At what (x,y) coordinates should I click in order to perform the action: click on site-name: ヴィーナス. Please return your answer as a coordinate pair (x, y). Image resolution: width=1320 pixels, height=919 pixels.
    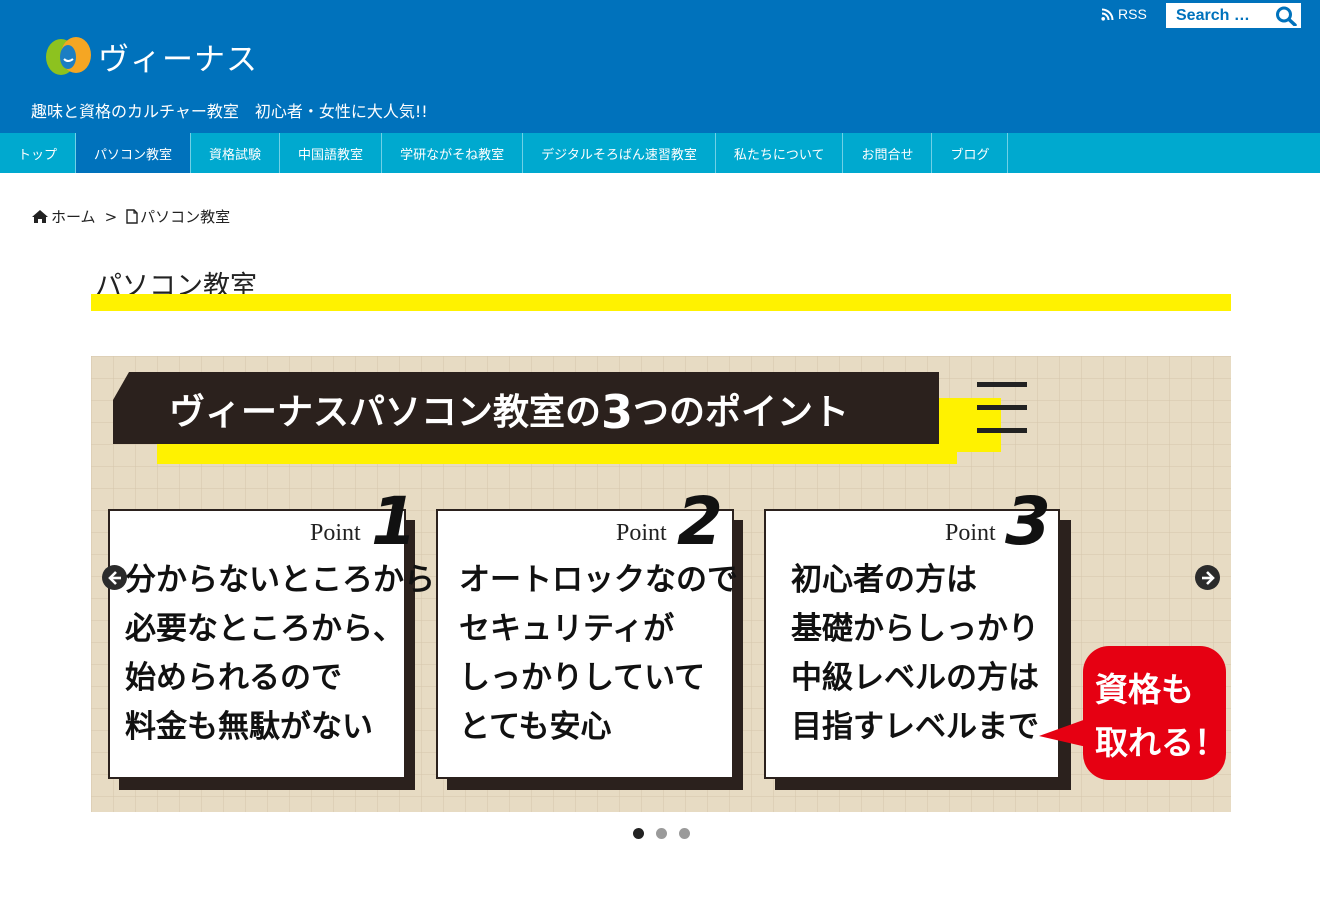
    Looking at the image, I should click on (178, 59).